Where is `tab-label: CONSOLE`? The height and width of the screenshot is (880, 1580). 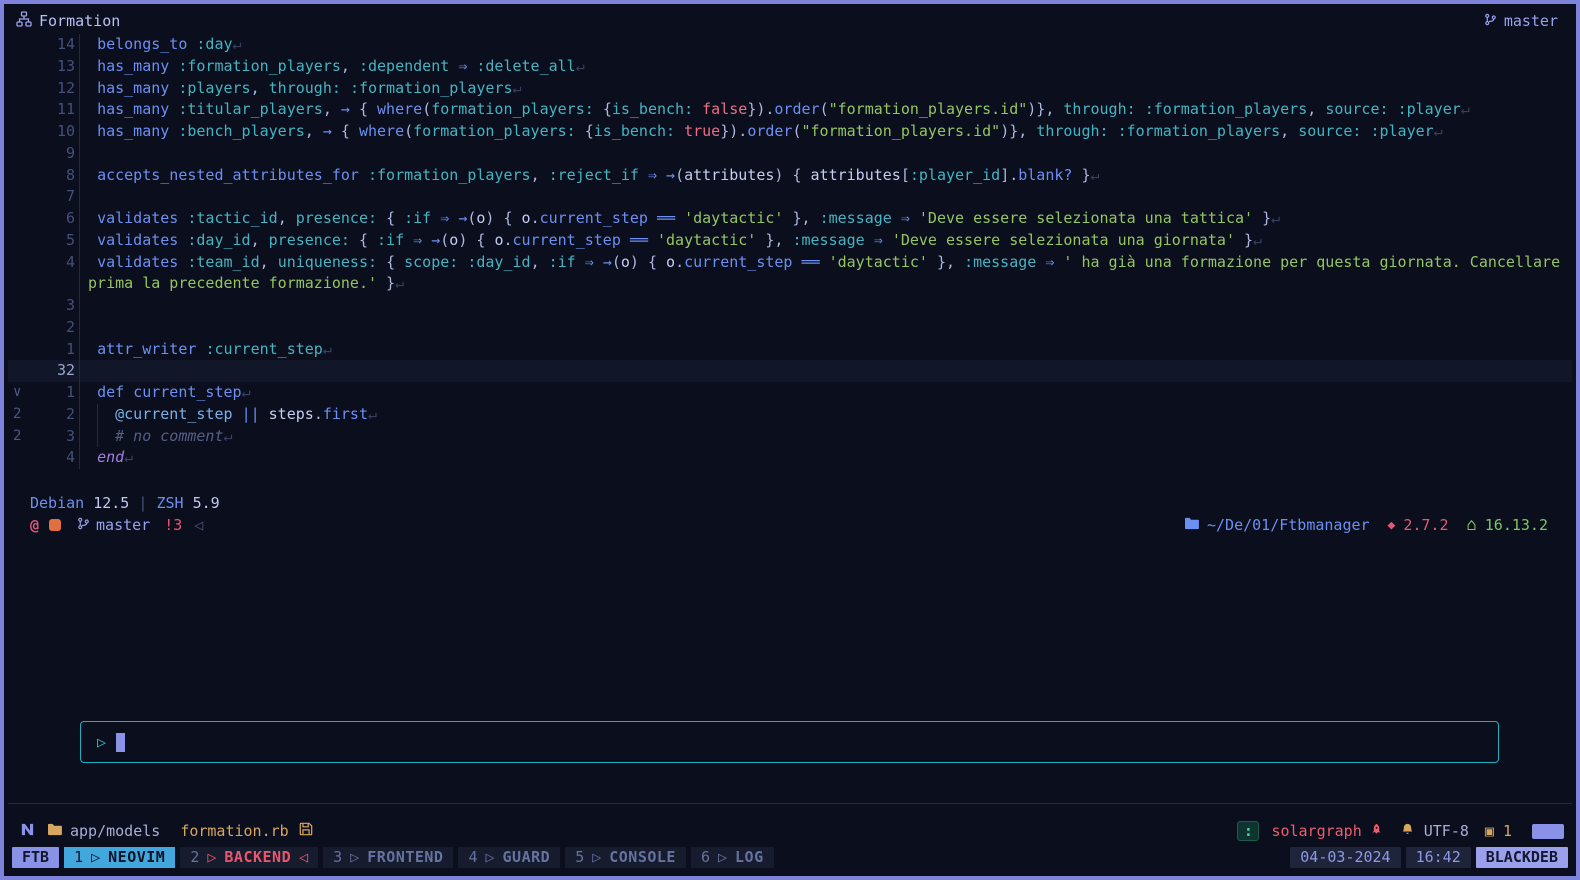 tab-label: CONSOLE is located at coordinates (642, 856).